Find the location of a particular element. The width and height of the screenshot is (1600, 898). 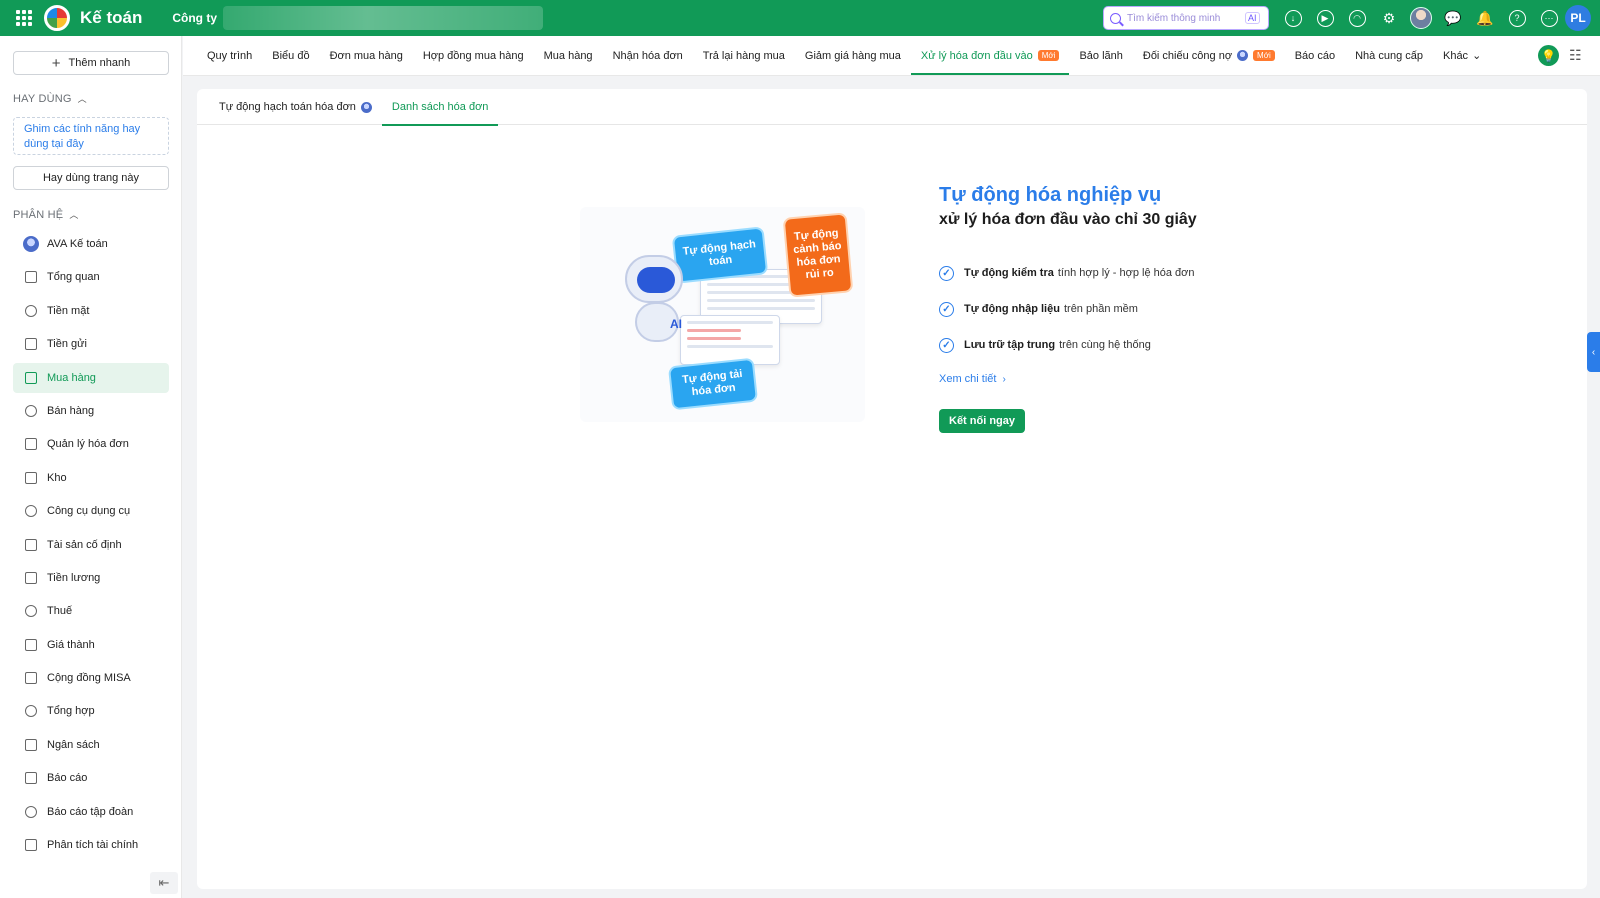

sidebar-item: Báo cáo tập đoàn is located at coordinates (91, 812).